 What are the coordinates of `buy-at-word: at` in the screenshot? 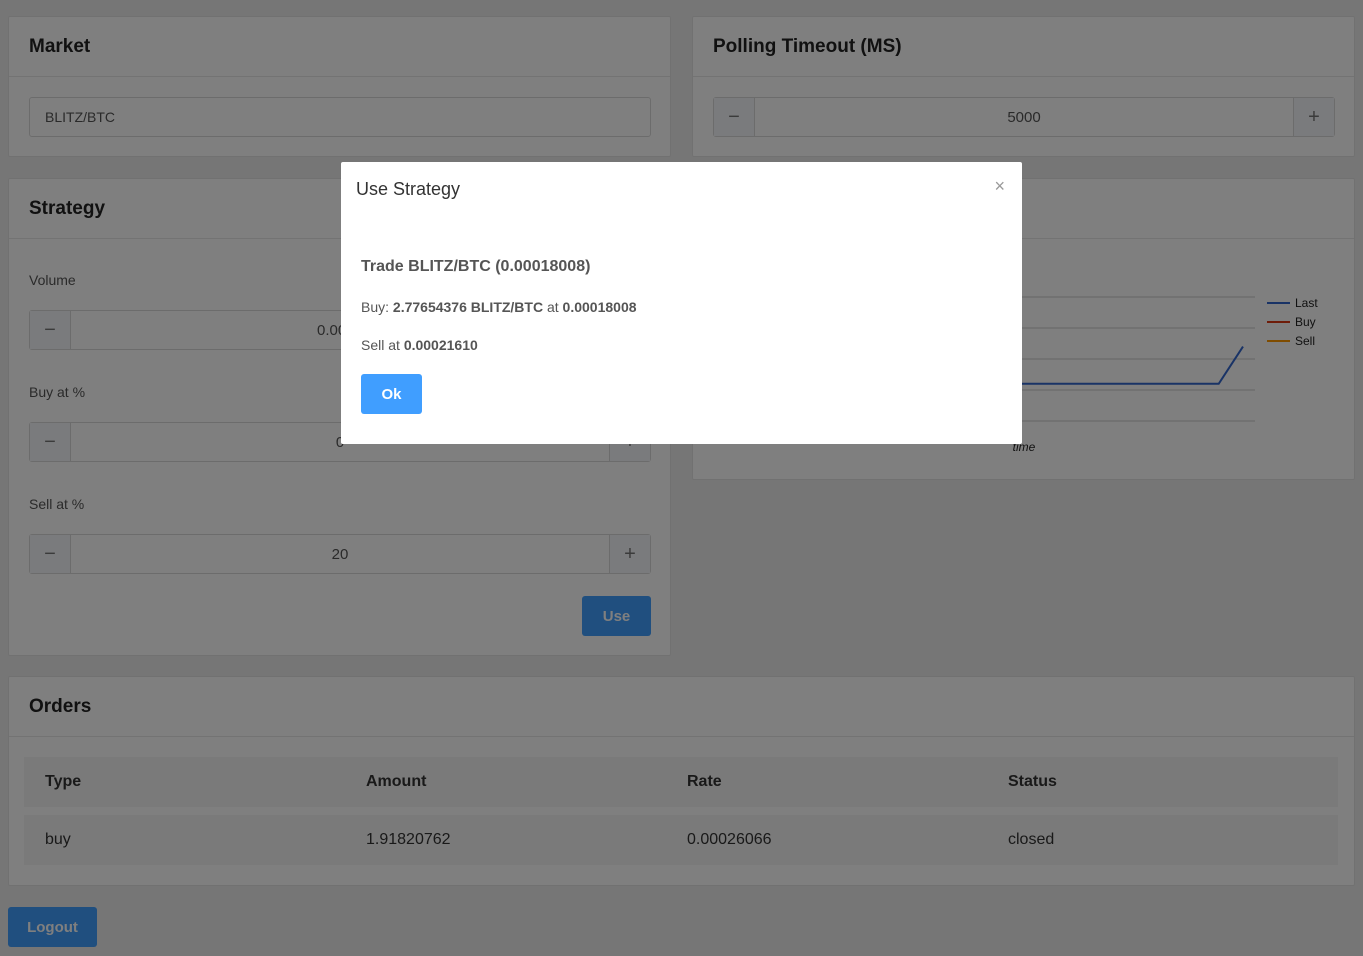 It's located at (553, 307).